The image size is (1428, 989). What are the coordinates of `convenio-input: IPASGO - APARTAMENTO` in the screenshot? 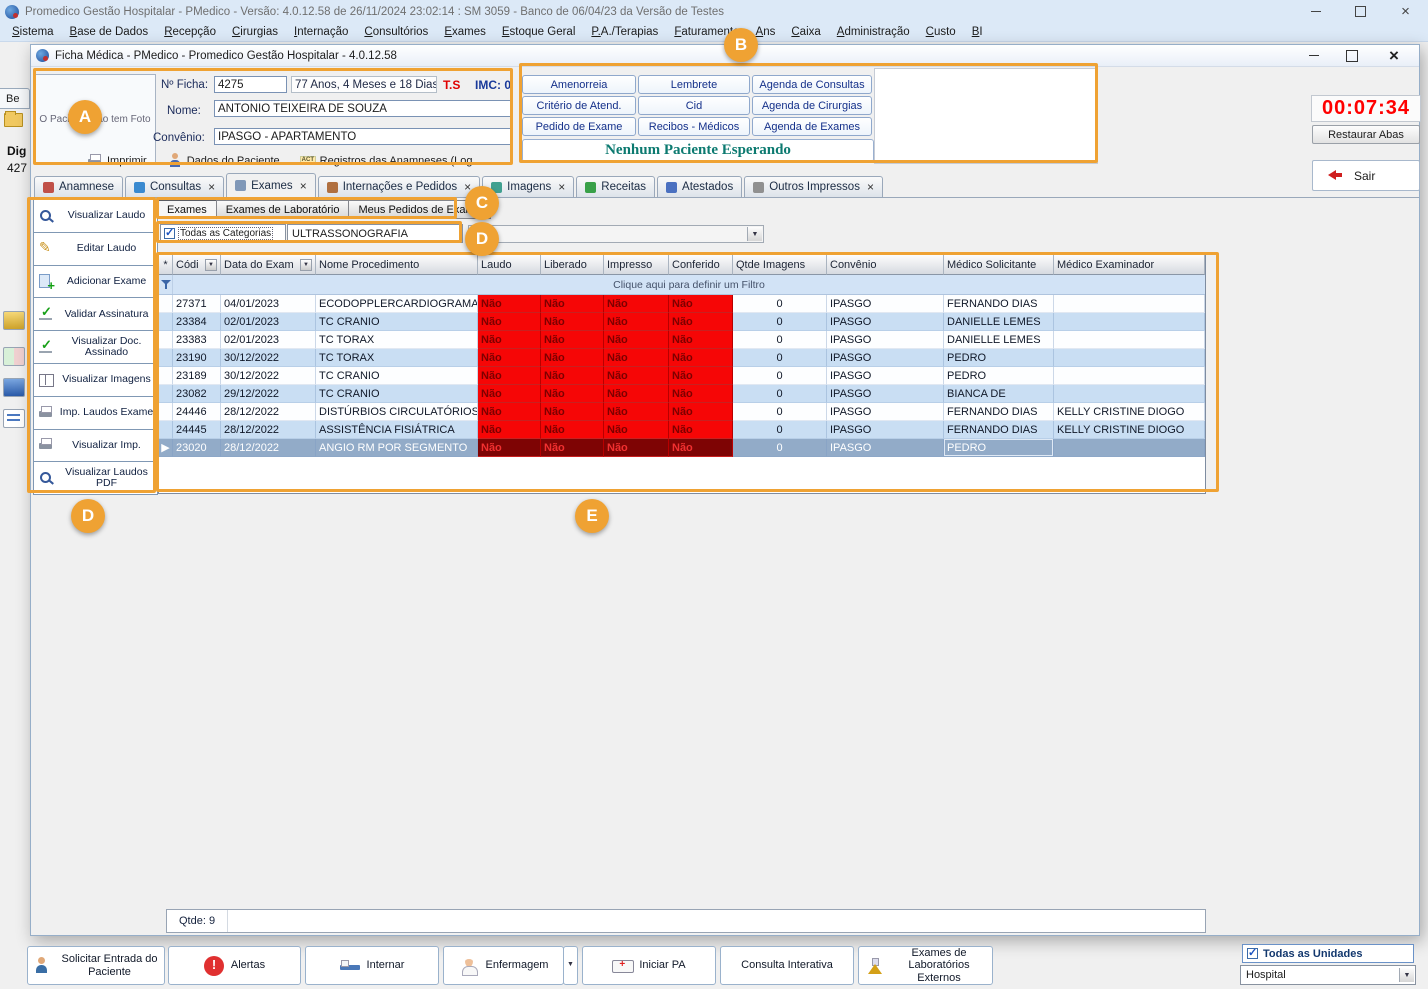 It's located at (363, 136).